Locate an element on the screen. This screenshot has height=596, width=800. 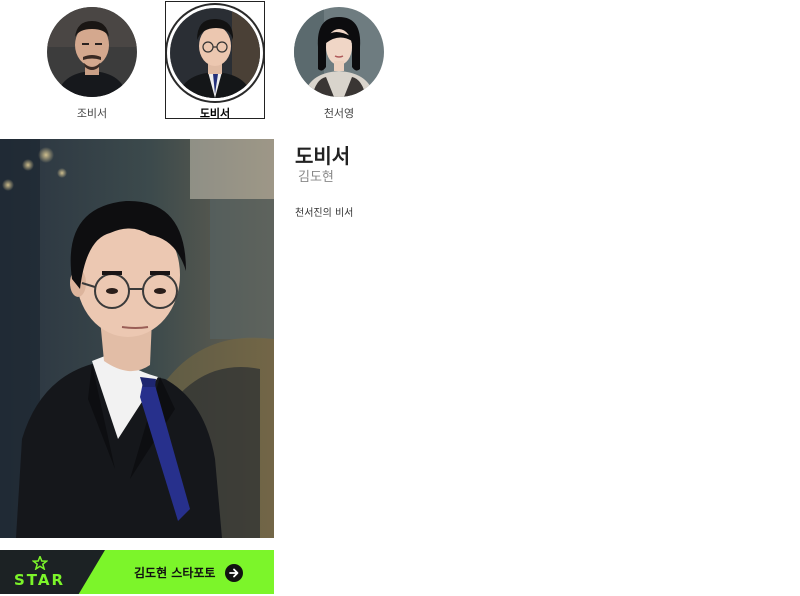
arrow-right-circle-icon is located at coordinates (234, 573).